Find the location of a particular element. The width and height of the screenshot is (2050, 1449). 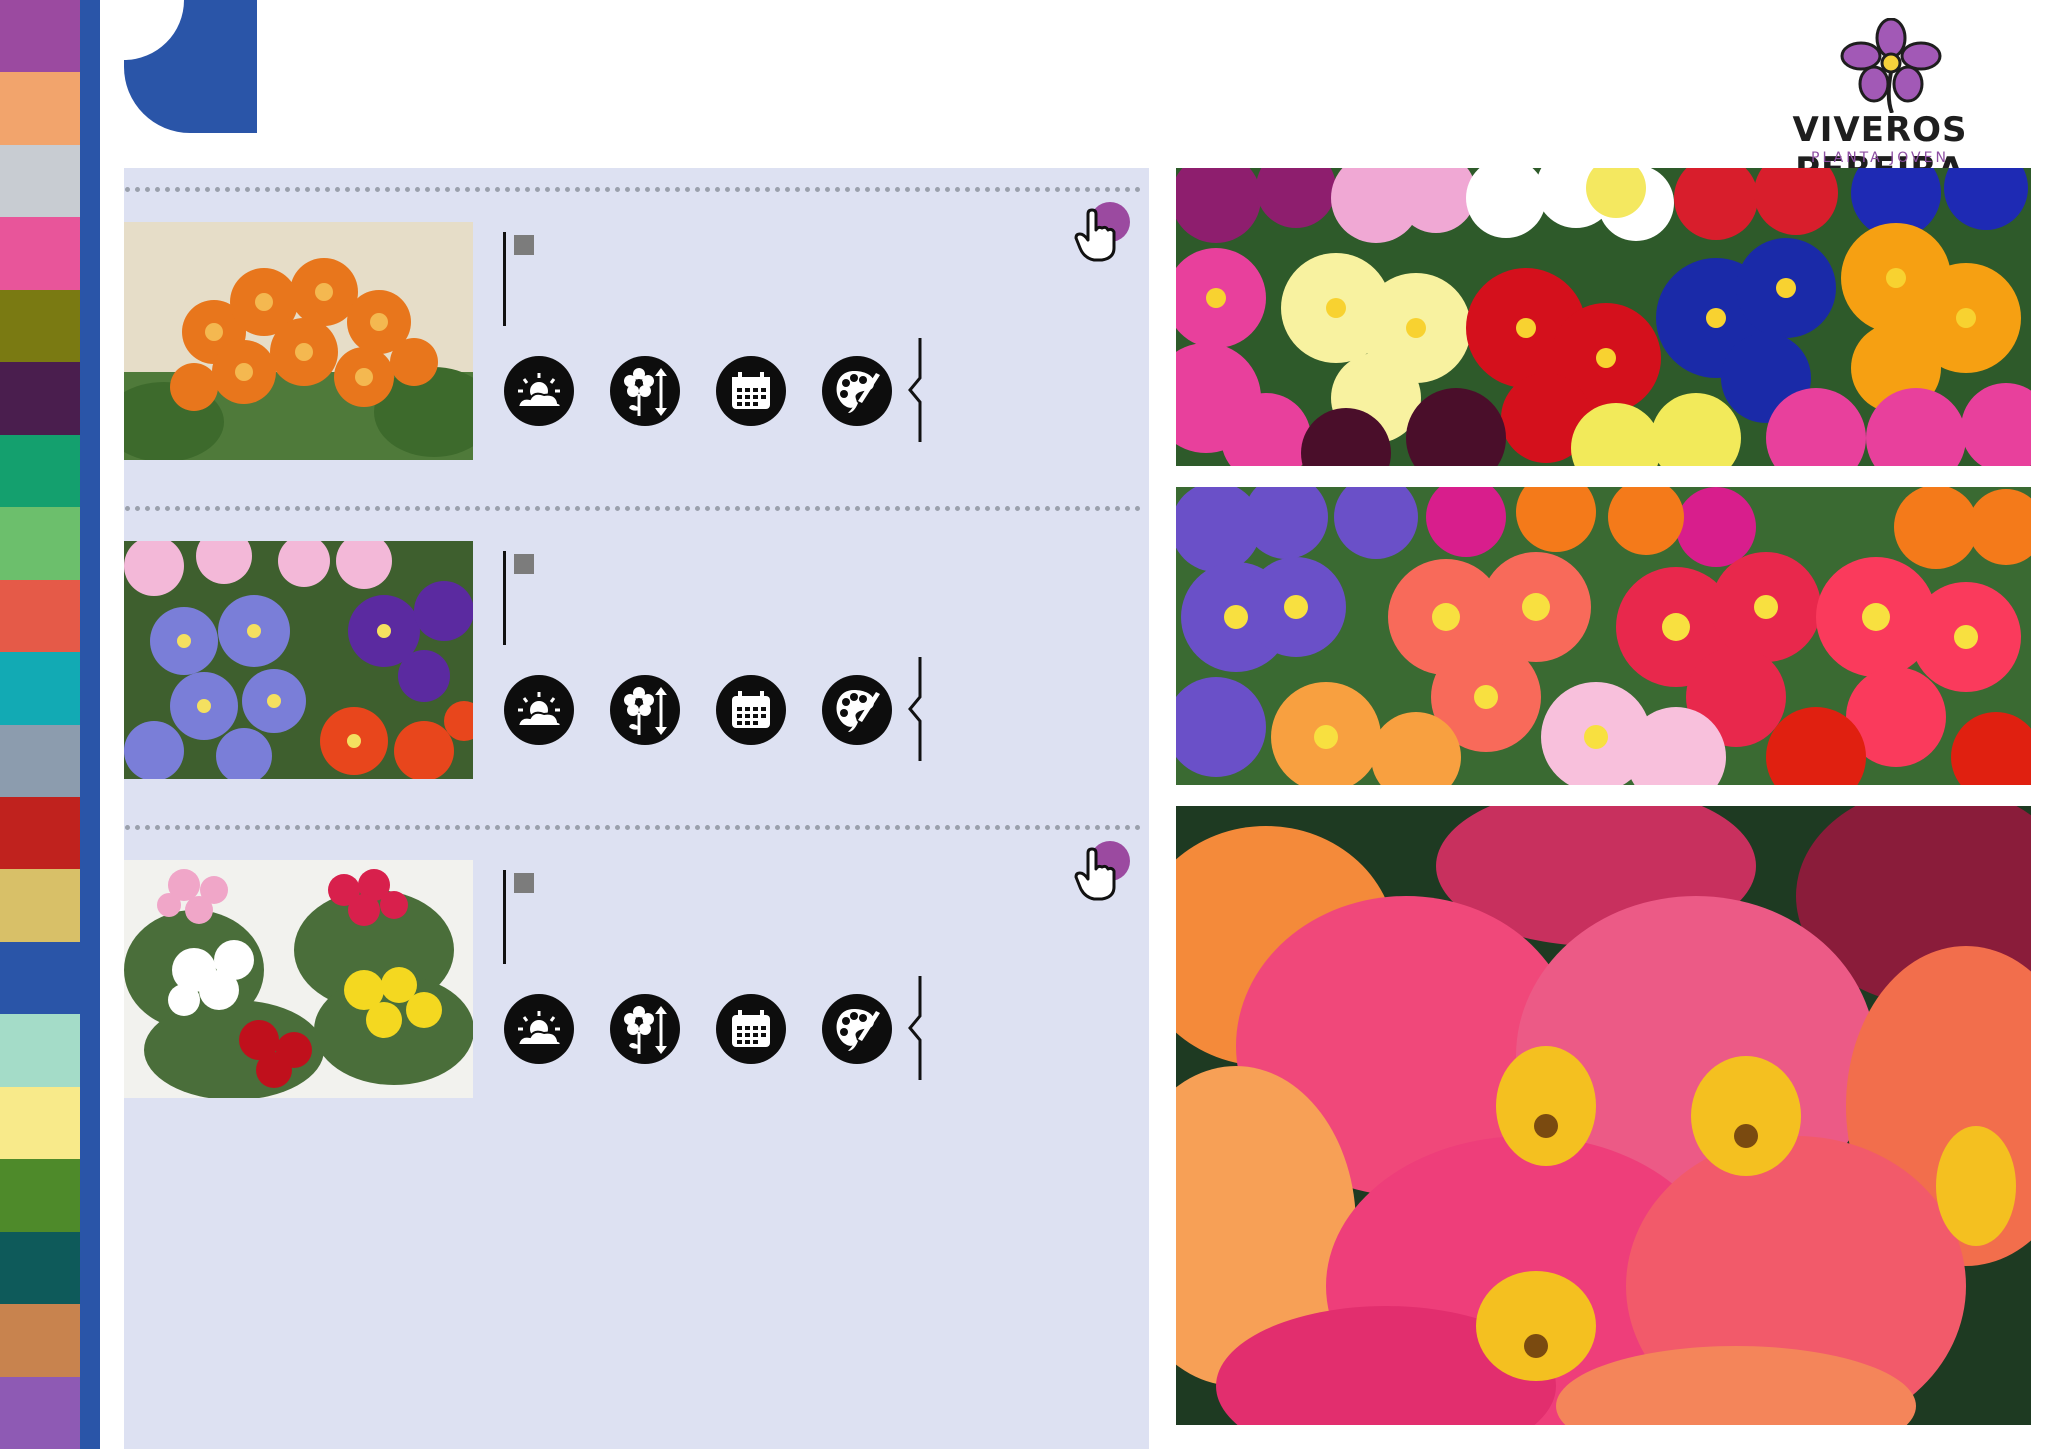

flower-logo-icon is located at coordinates (1891, 65).